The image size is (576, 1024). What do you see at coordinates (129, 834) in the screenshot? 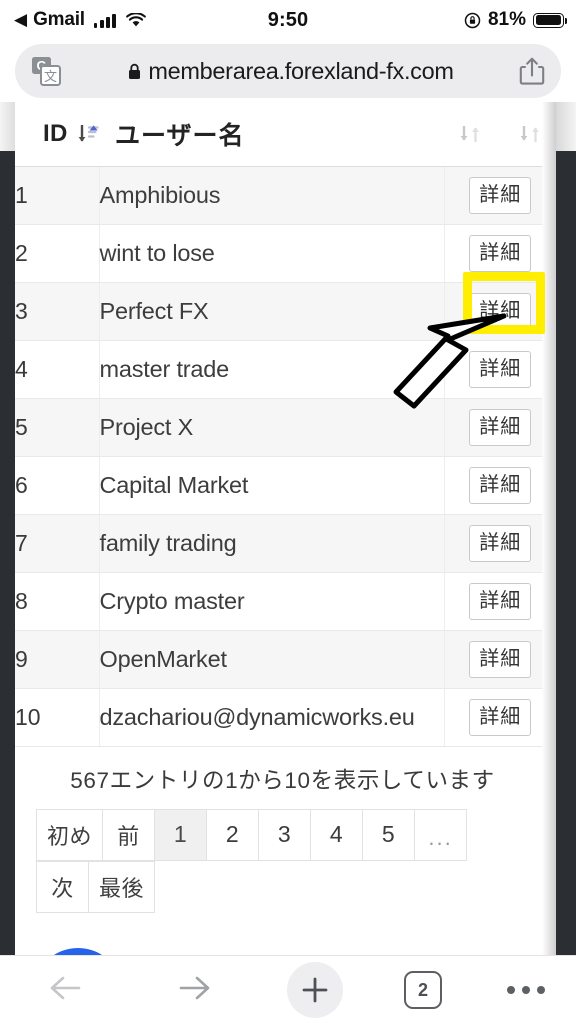
I see `pagination-previous: 前` at bounding box center [129, 834].